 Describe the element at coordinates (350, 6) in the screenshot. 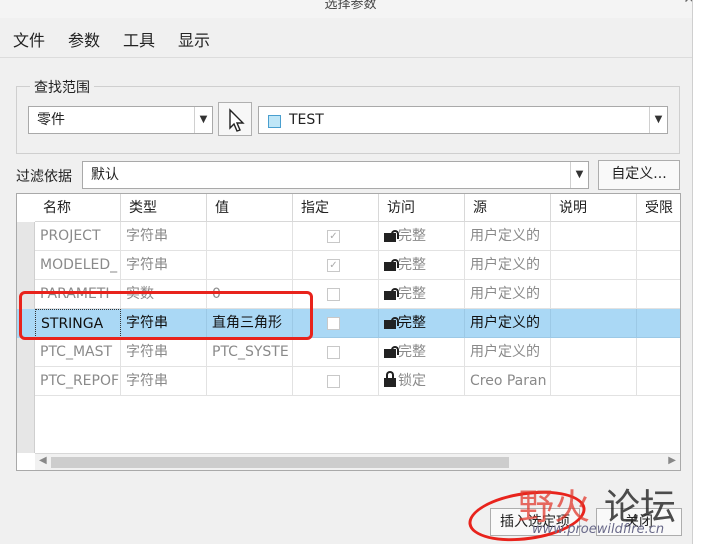

I see `window-title: 选择参数` at that location.